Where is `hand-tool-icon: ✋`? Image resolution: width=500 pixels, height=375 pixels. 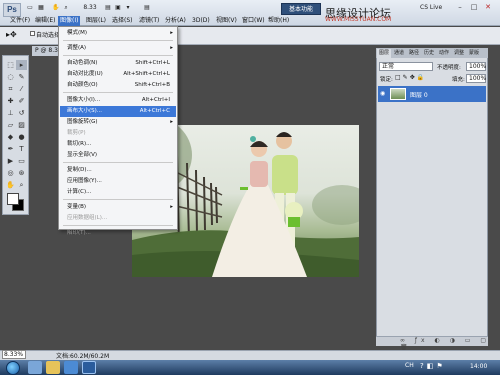 hand-tool-icon: ✋ is located at coordinates (10, 185).